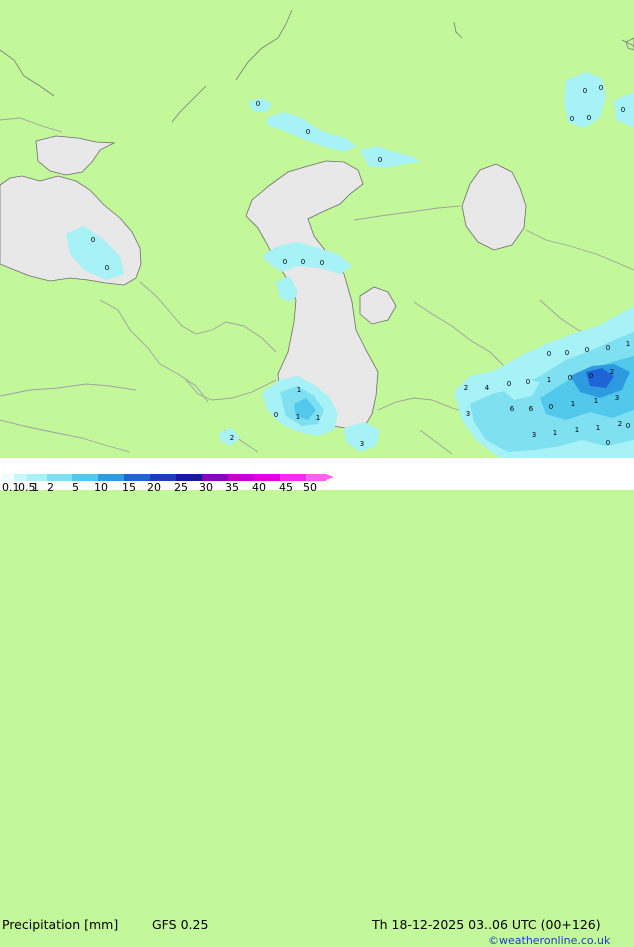  I want to click on precip-value-label: 4, so click(487, 388).